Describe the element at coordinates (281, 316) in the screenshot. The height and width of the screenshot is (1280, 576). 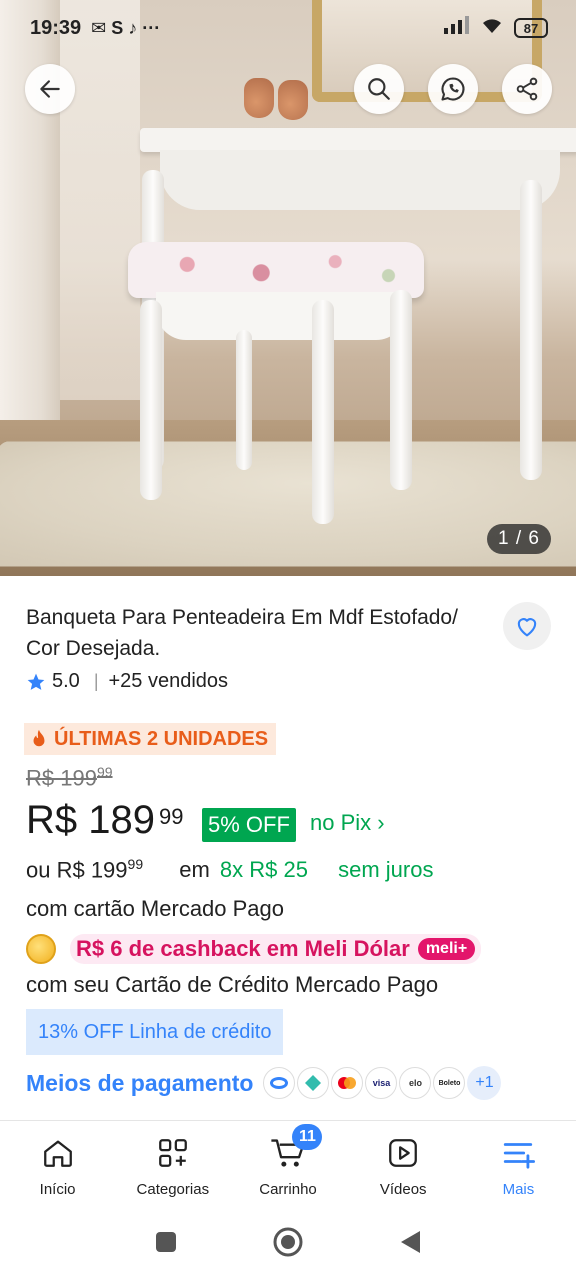
I see `stool-apron` at that location.